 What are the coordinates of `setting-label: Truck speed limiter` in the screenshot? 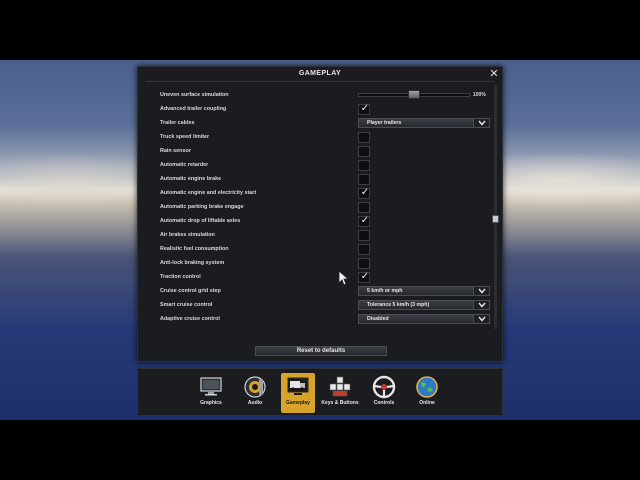 It's located at (185, 137).